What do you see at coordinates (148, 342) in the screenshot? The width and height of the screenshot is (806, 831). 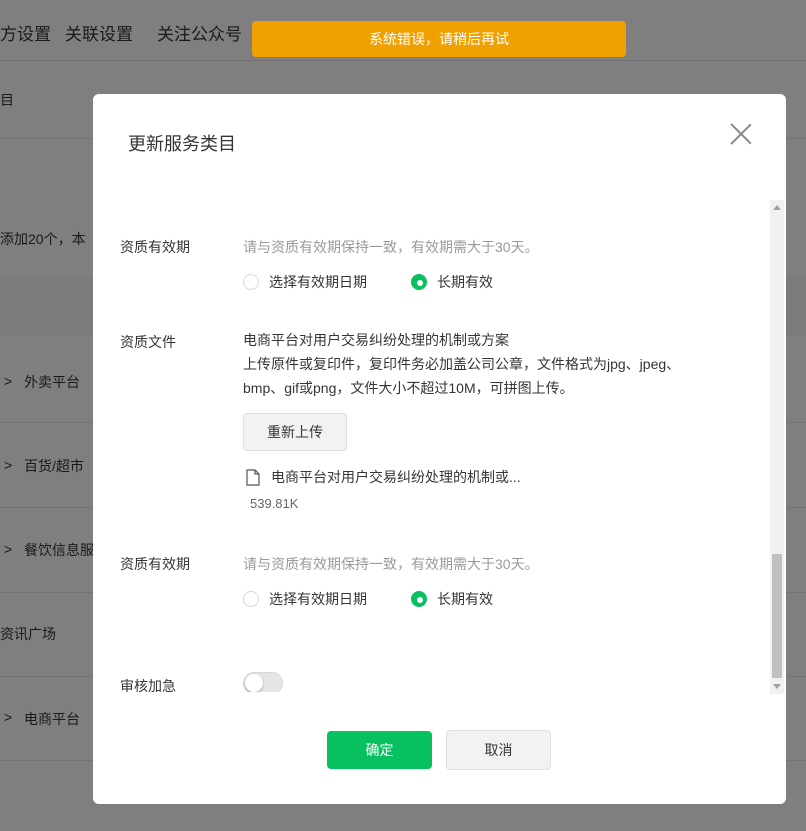 I see `qualification-file-label: 资质文件` at bounding box center [148, 342].